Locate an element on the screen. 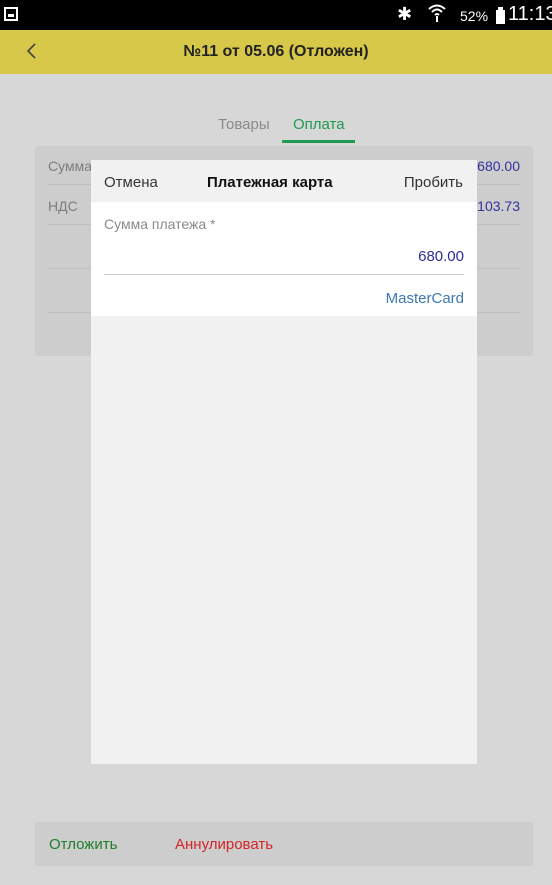 Image resolution: width=552 pixels, height=885 pixels. summary-row-value: 103.73 is located at coordinates (498, 206).